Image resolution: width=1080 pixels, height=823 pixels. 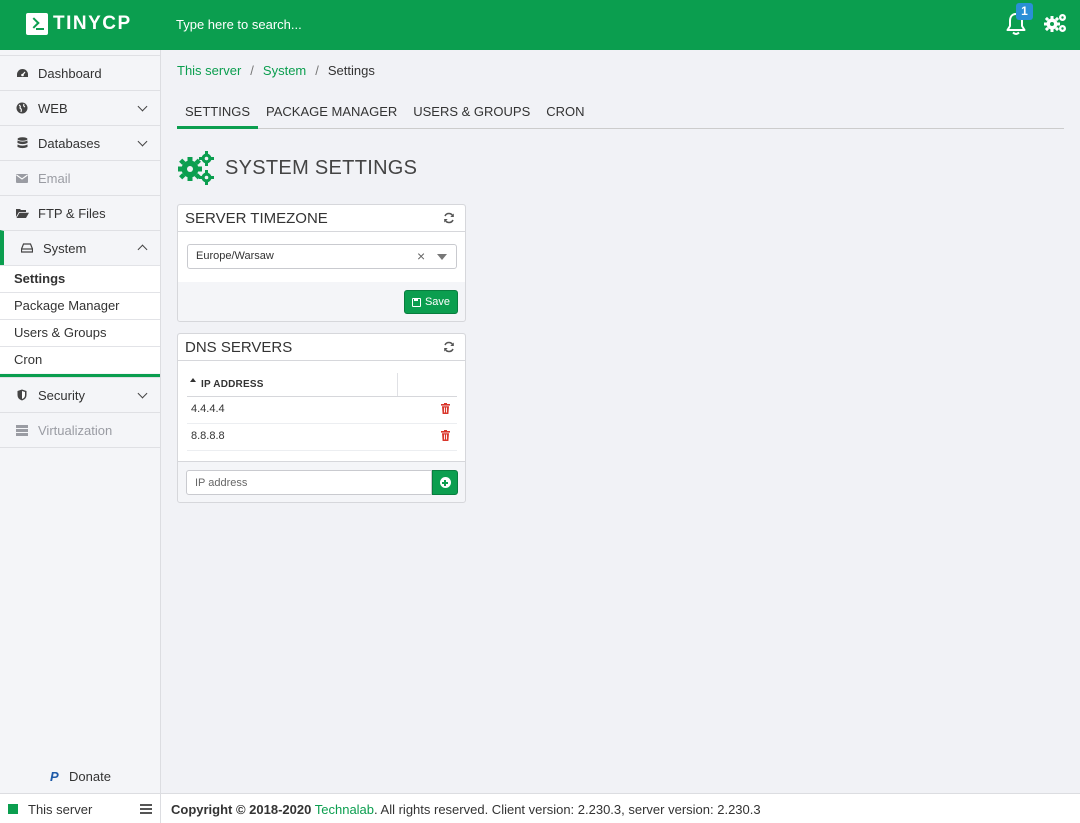 What do you see at coordinates (22, 395) in the screenshot?
I see `shield-icon` at bounding box center [22, 395].